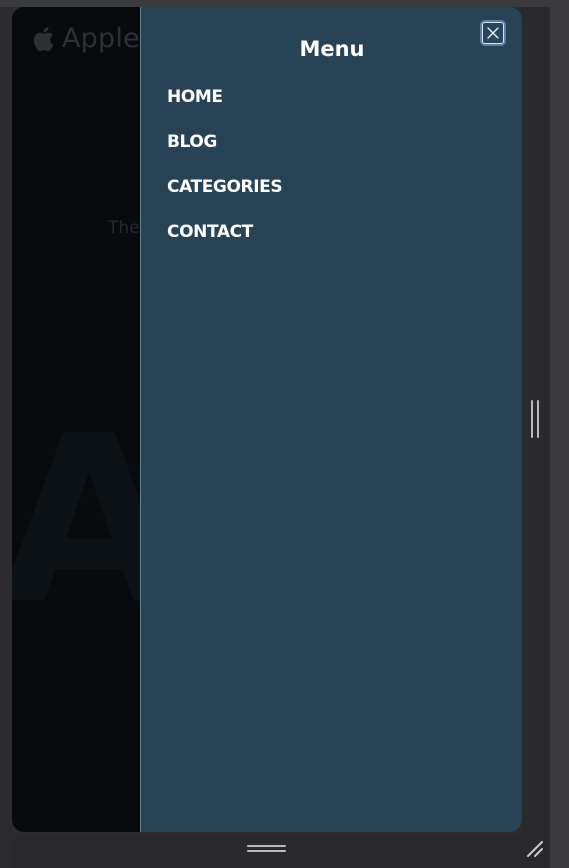 This screenshot has width=569, height=868. What do you see at coordinates (224, 152) in the screenshot?
I see `menu-item-blog: BLOG` at bounding box center [224, 152].